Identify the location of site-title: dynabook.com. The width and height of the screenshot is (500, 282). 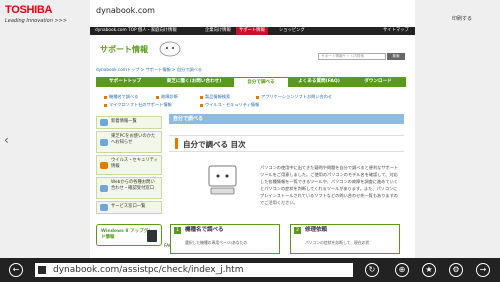
(125, 10).